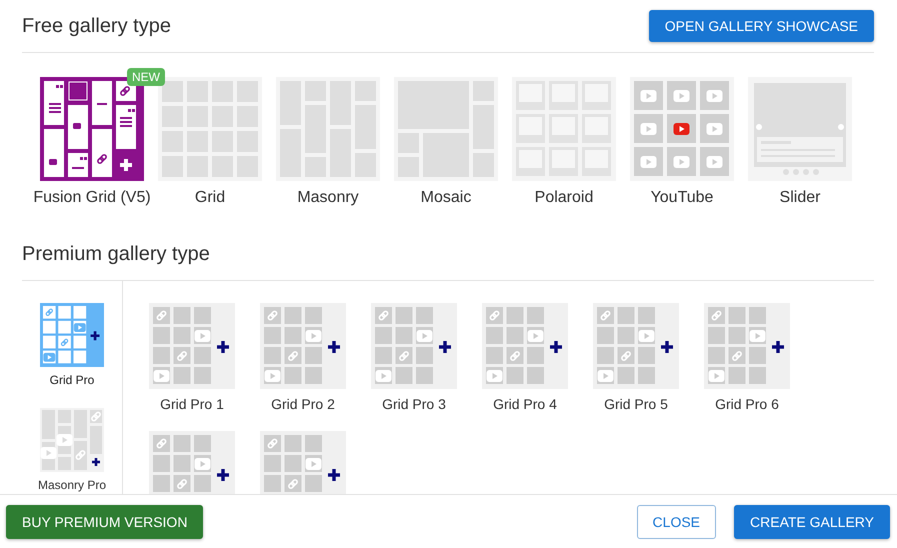  I want to click on layout-option: Grid Pro 2, so click(303, 357).